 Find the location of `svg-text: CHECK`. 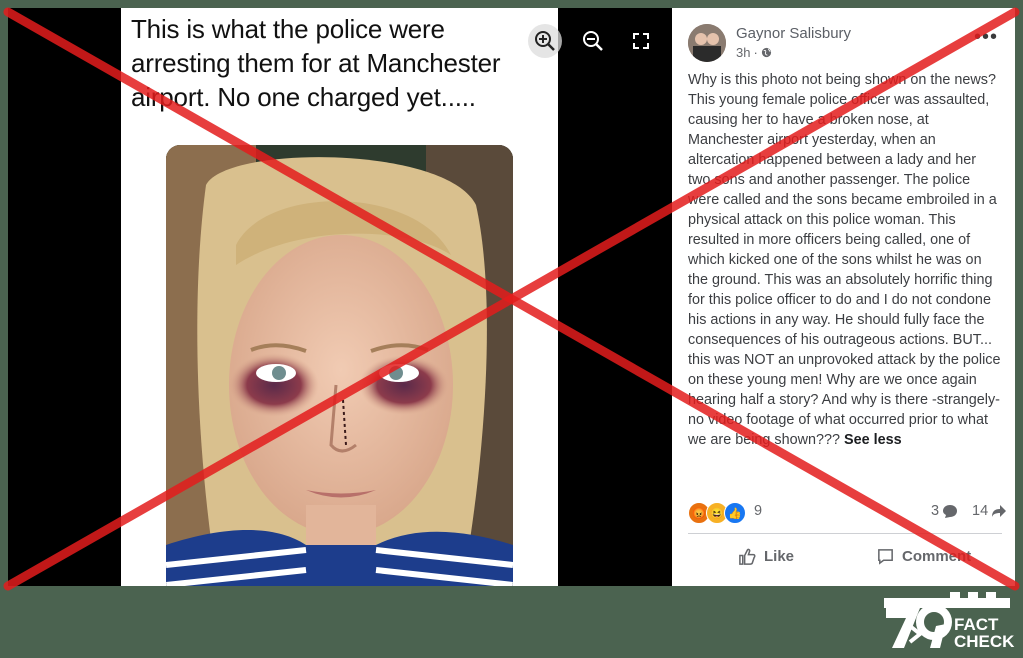

svg-text: CHECK is located at coordinates (984, 641).